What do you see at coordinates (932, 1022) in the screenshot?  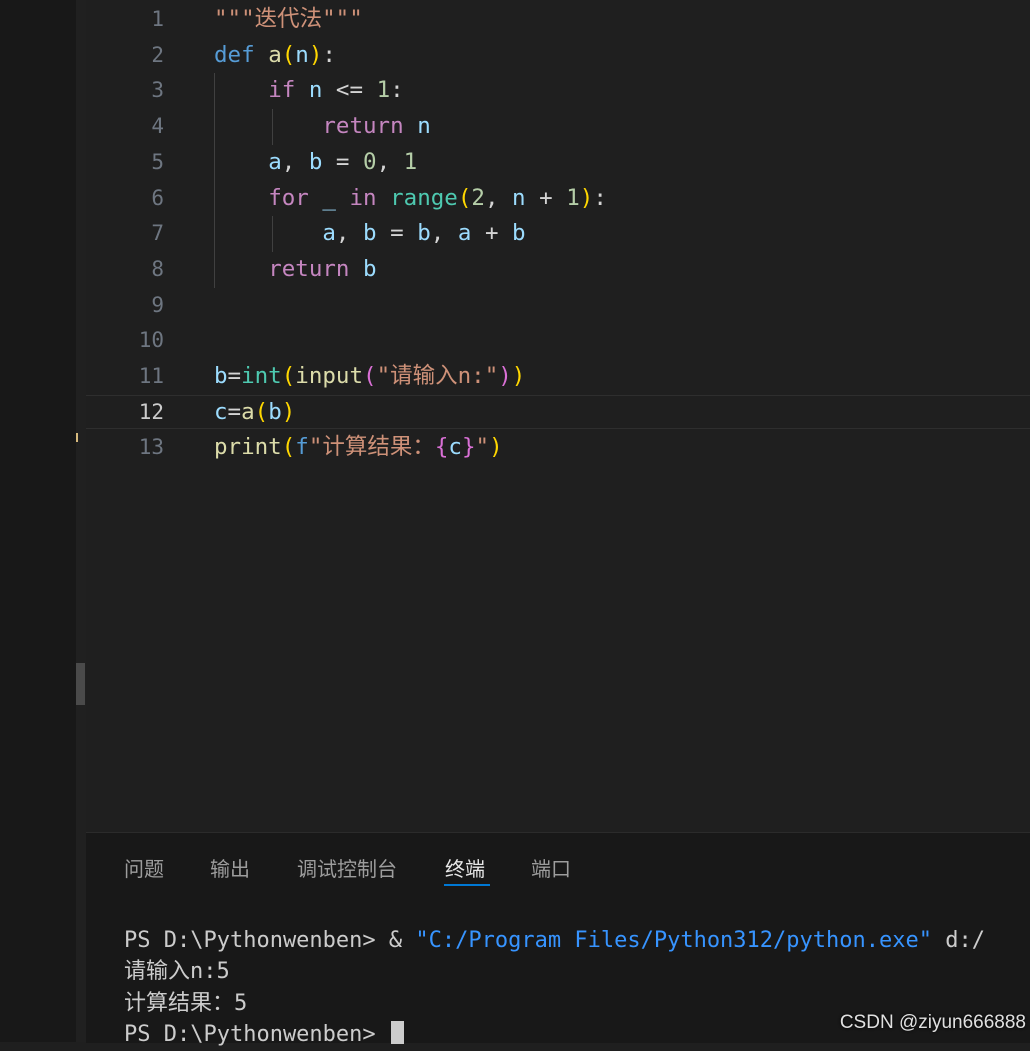 I see `watermark: CSDN @ziyun666888` at bounding box center [932, 1022].